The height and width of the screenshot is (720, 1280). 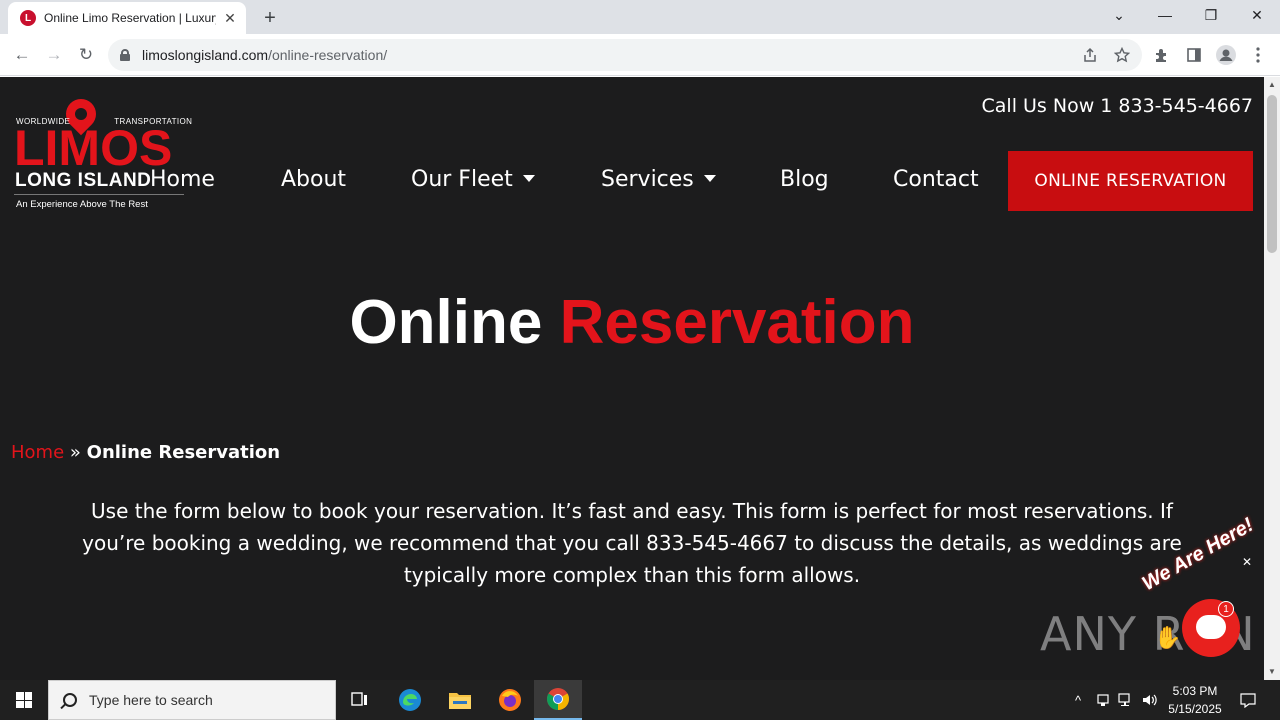 I want to click on page-title: Online Reservation, so click(x=632, y=322).